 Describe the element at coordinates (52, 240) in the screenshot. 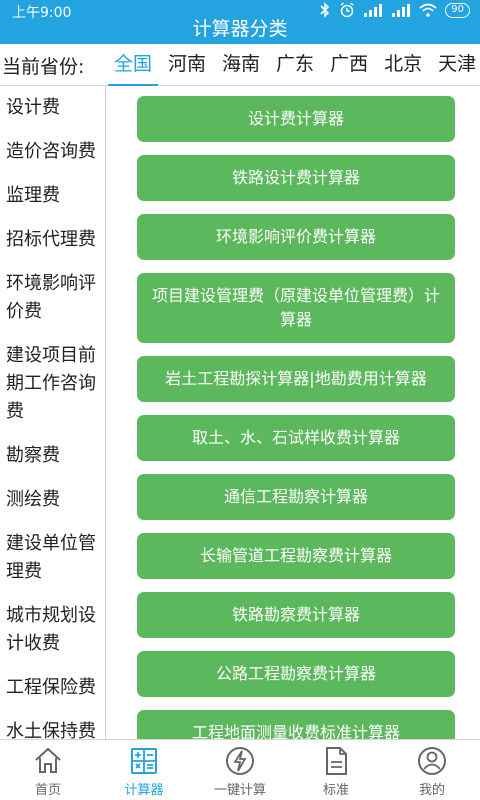

I see `category-item: 招标代理费` at that location.